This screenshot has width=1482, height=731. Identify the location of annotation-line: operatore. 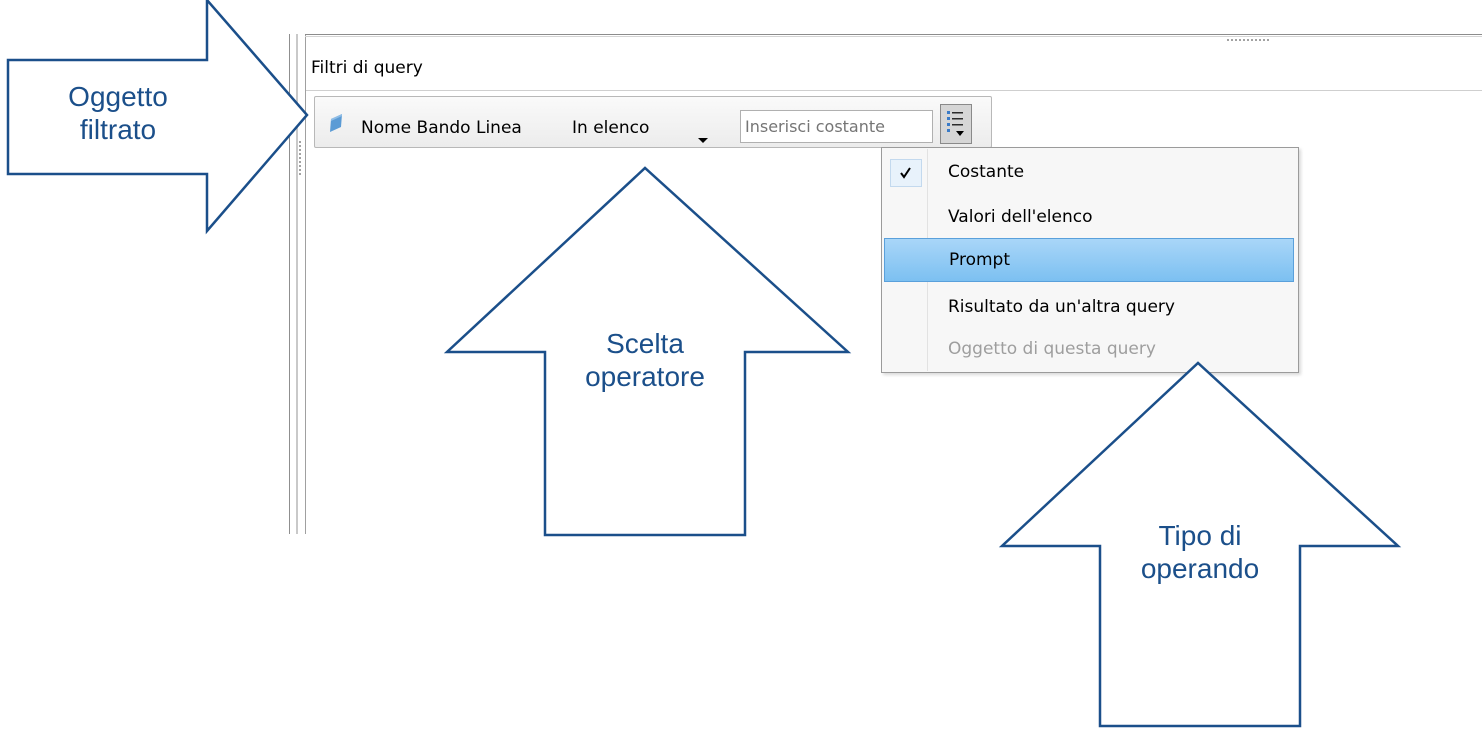
(645, 376).